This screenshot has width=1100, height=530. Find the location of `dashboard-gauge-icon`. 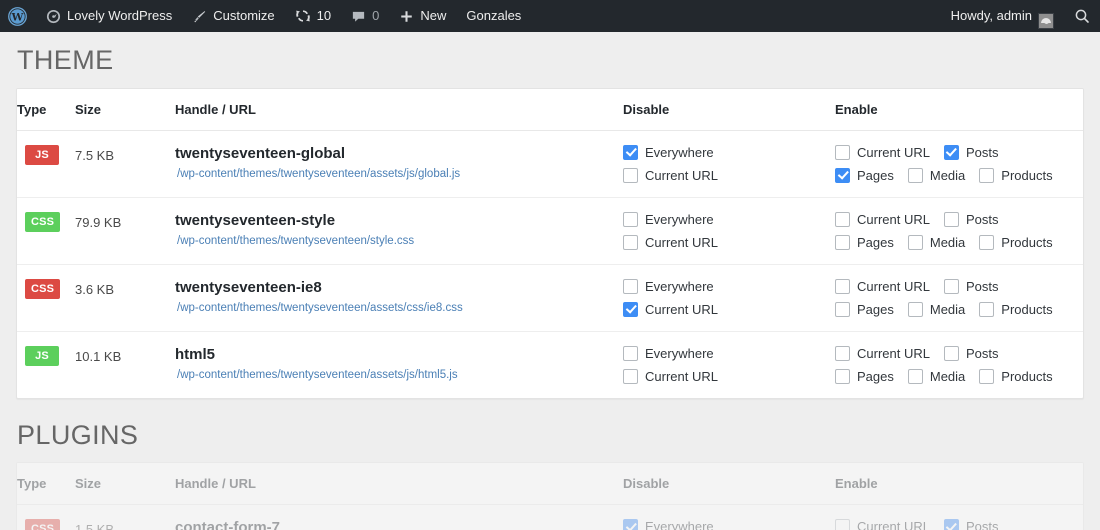

dashboard-gauge-icon is located at coordinates (53, 16).